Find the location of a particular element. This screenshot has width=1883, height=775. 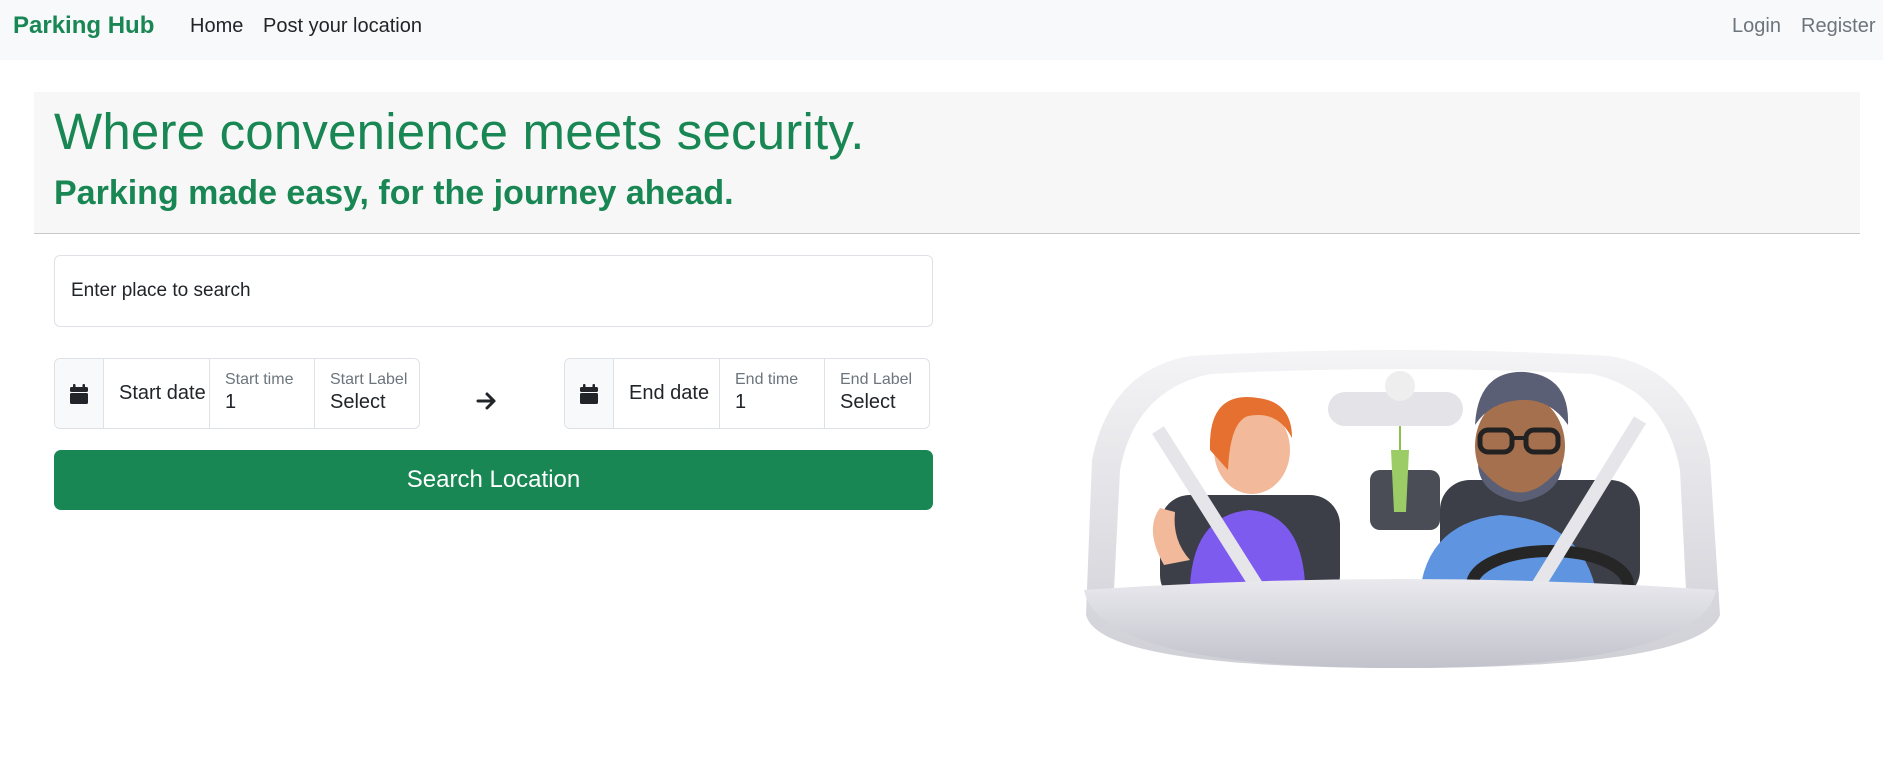

end-label-select: End Label Select is located at coordinates (877, 393).